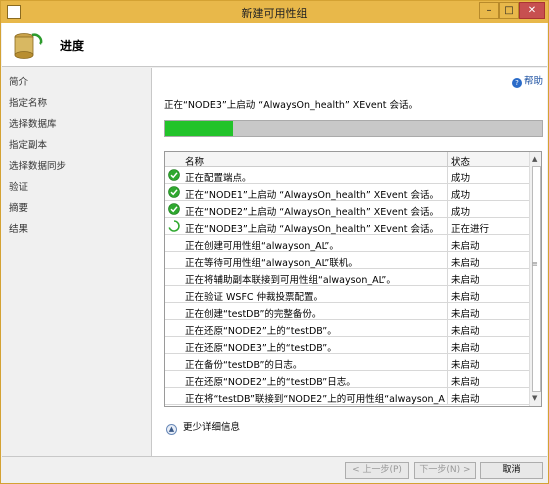  I want to click on table-row: 正在还原“NODE2”上的“testDB”。 未启动, so click(347, 328).